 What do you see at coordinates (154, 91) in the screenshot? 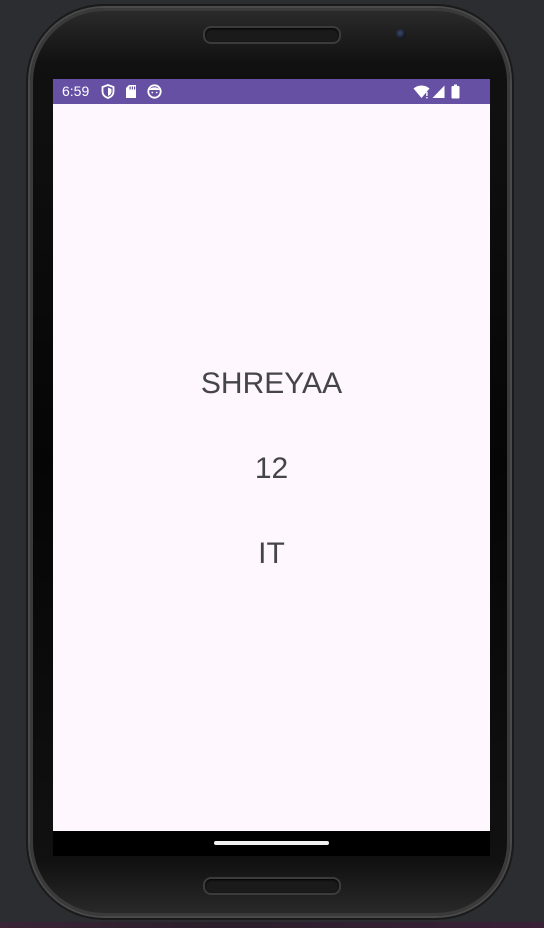
I see `face-icon` at bounding box center [154, 91].